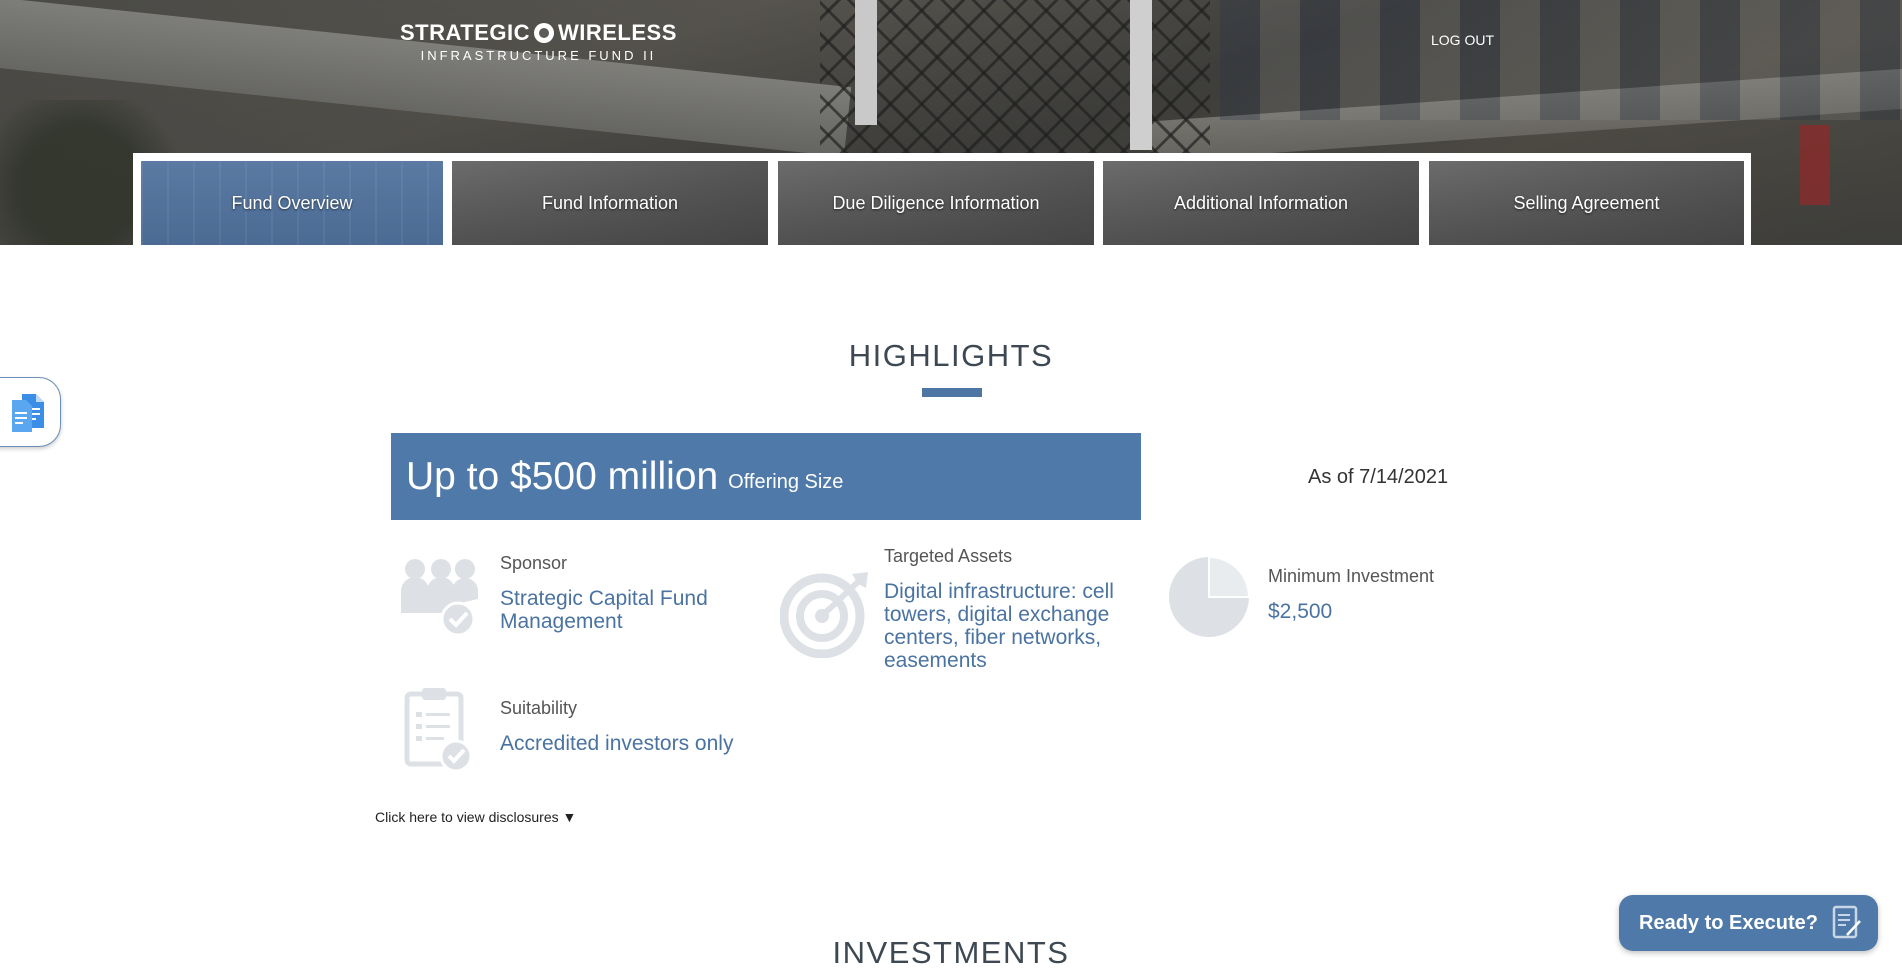 The height and width of the screenshot is (976, 1902). Describe the element at coordinates (948, 556) in the screenshot. I see `targeted-assets-label: Targeted Assets` at that location.